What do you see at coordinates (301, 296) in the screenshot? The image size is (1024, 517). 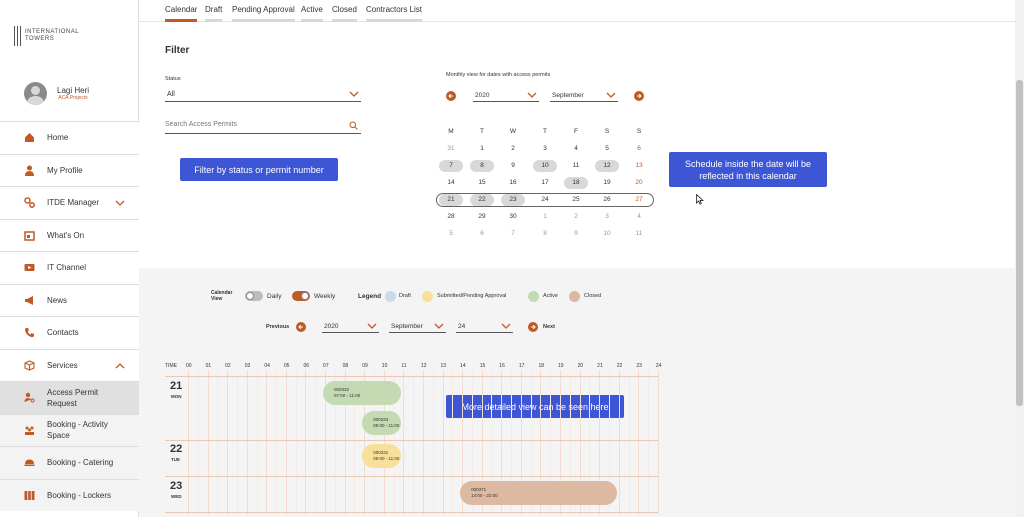 I see `weekly-toggle` at bounding box center [301, 296].